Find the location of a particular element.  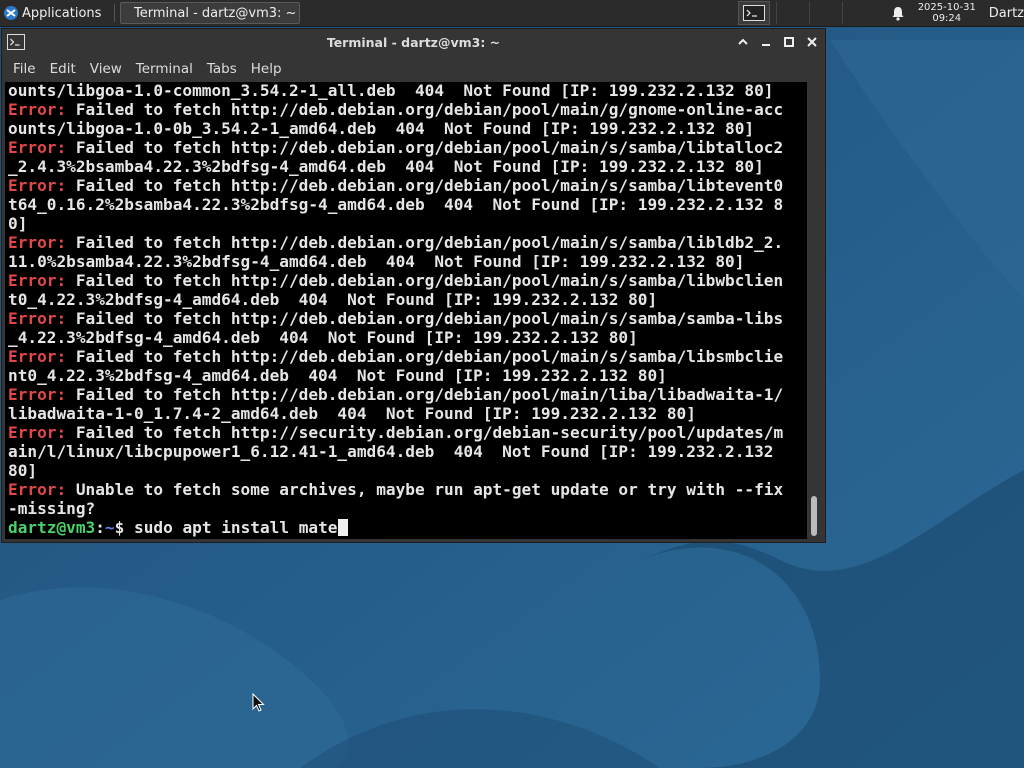

applications-menu-button: Applications is located at coordinates (55, 13).